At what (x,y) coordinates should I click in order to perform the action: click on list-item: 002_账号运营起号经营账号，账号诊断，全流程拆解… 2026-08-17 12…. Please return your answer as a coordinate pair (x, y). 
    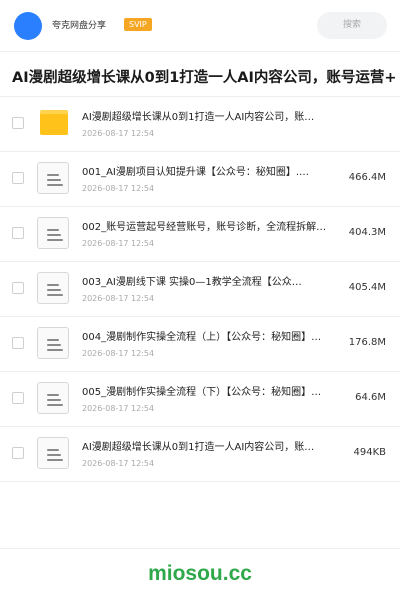
    Looking at the image, I should click on (200, 234).